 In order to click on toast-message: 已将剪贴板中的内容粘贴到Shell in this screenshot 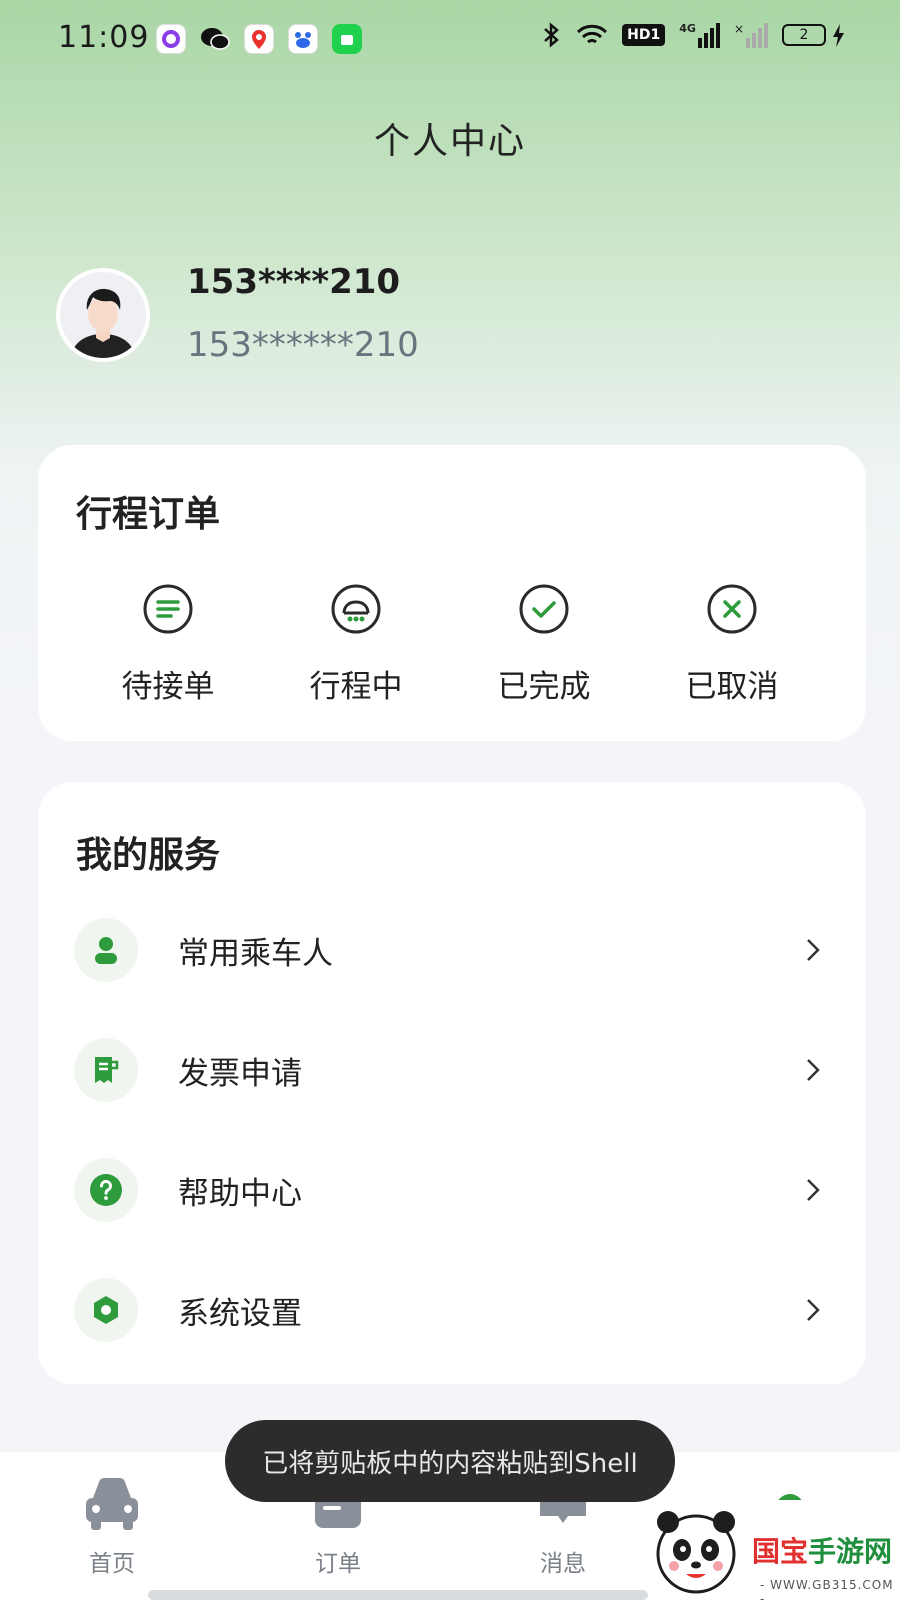, I will do `click(450, 1461)`.